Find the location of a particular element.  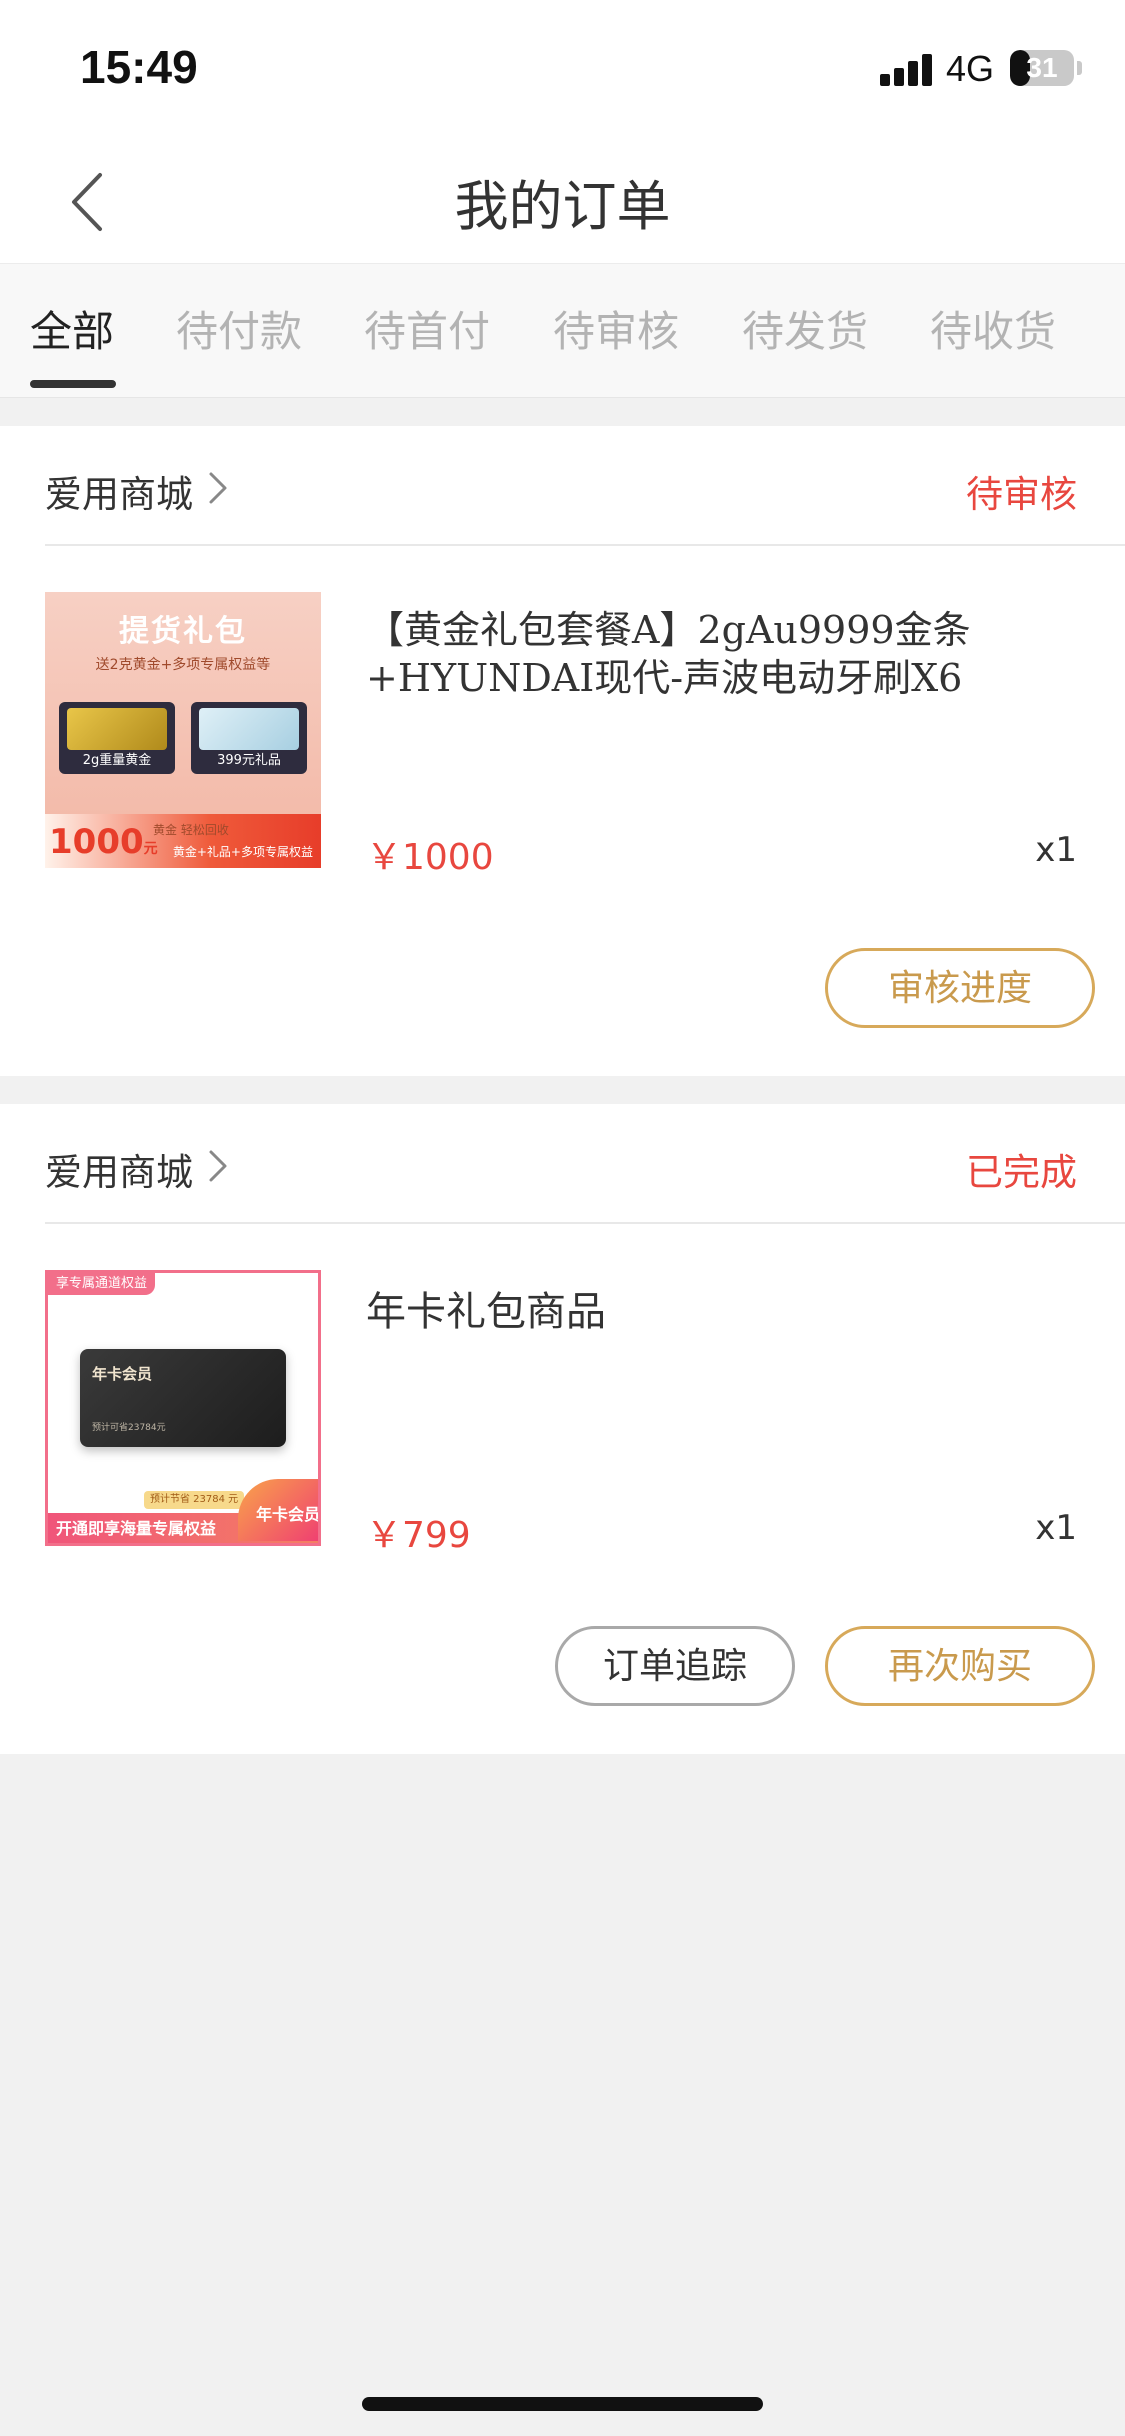

order-tabs: 全部 待付款 待首付 待审核 待发货 待收货 is located at coordinates (562, 331).